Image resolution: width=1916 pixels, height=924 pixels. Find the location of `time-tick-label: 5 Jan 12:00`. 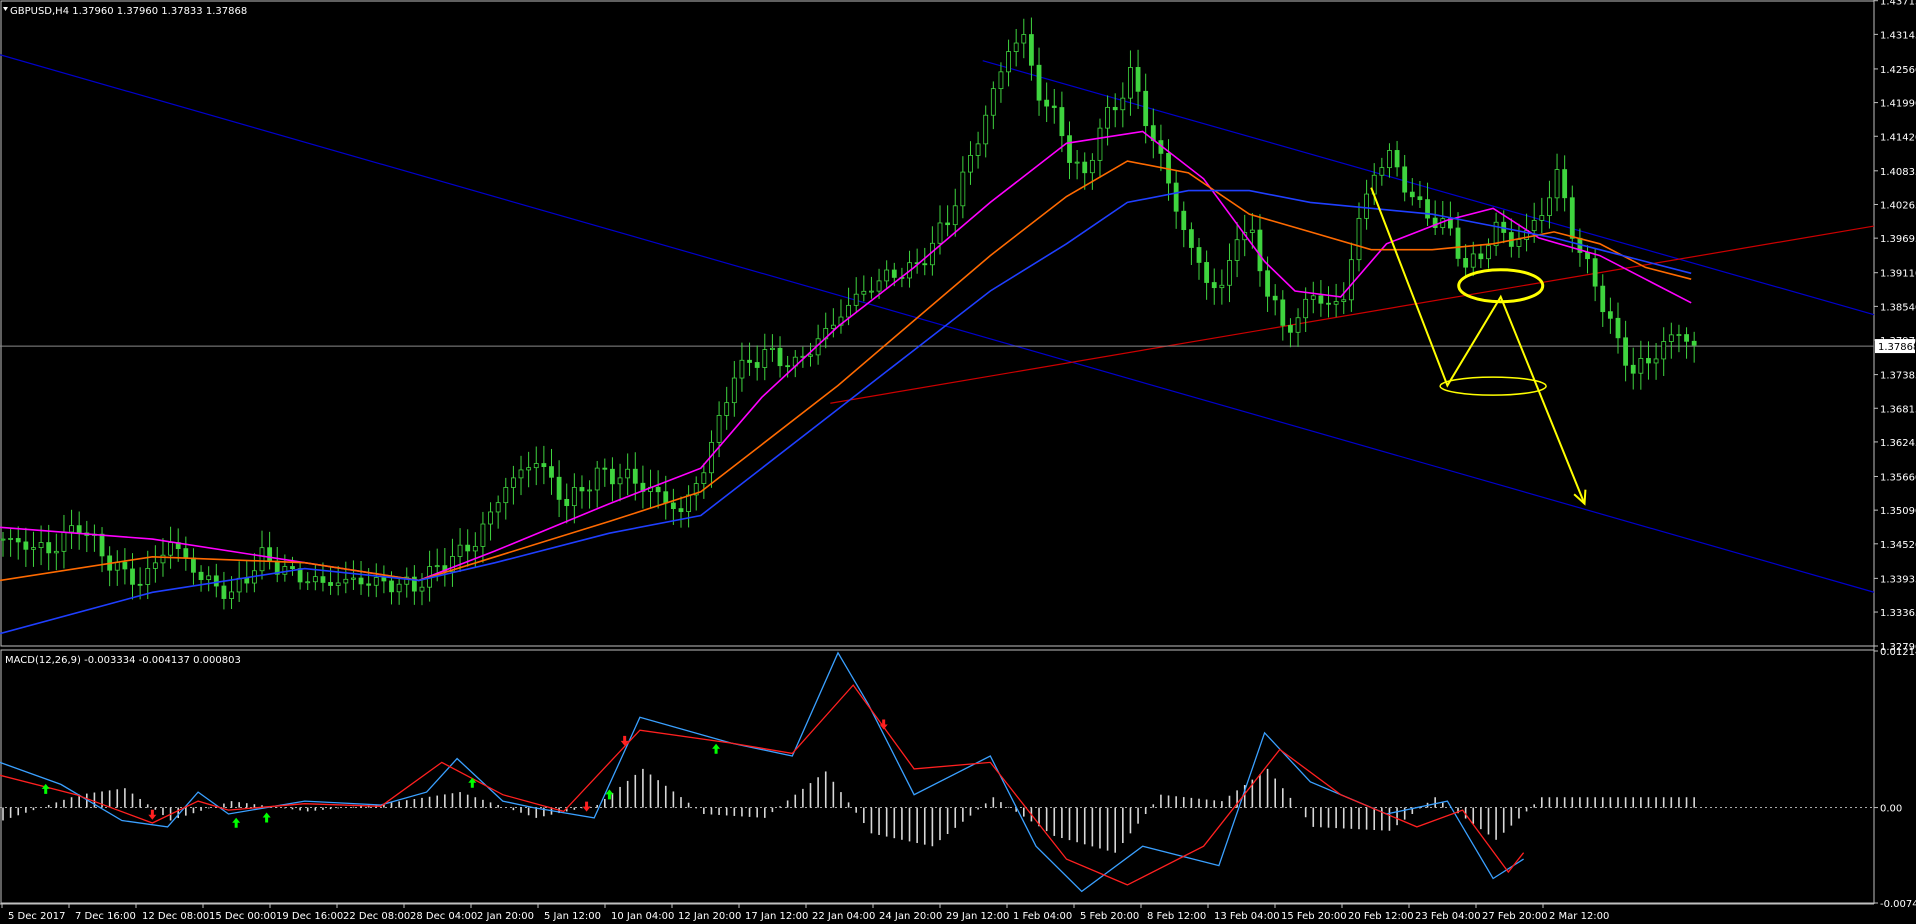

time-tick-label: 5 Jan 12:00 is located at coordinates (572, 916).